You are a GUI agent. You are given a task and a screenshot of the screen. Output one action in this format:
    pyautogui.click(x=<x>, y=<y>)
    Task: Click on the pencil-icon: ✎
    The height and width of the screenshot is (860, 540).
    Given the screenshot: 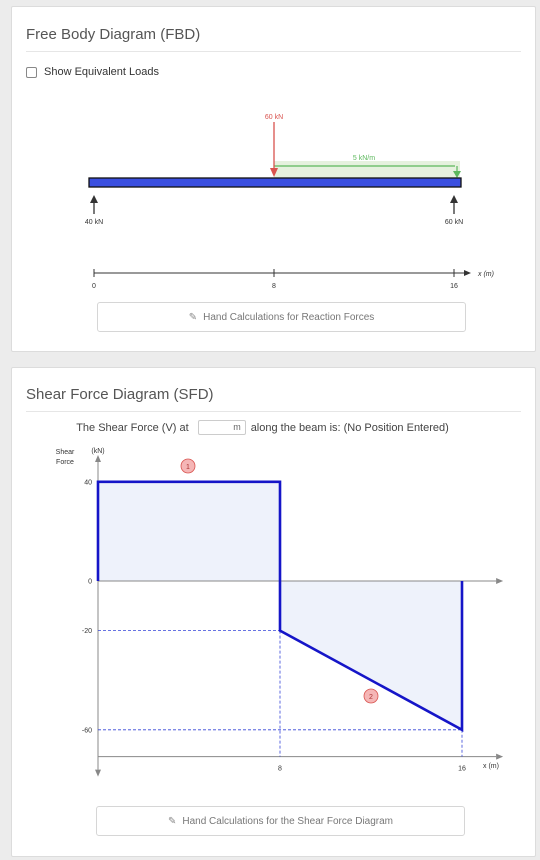 What is the action you would take?
    pyautogui.click(x=172, y=821)
    